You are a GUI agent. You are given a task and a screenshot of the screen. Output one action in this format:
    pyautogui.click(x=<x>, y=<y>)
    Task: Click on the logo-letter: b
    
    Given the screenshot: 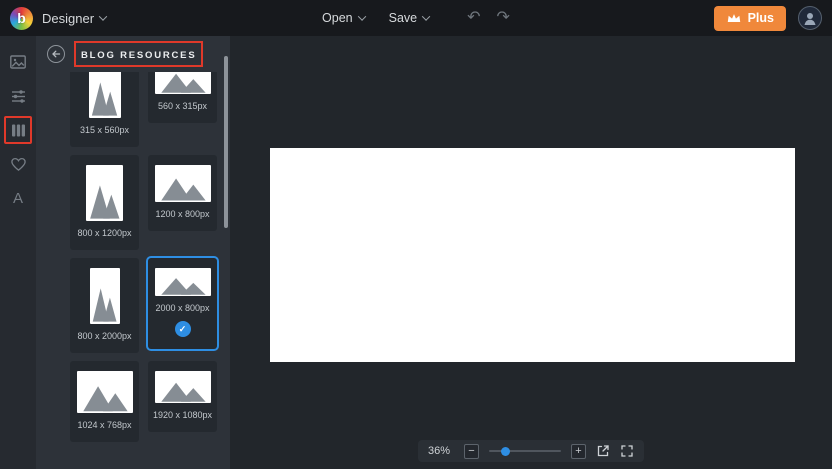 What is the action you would take?
    pyautogui.click(x=21, y=18)
    